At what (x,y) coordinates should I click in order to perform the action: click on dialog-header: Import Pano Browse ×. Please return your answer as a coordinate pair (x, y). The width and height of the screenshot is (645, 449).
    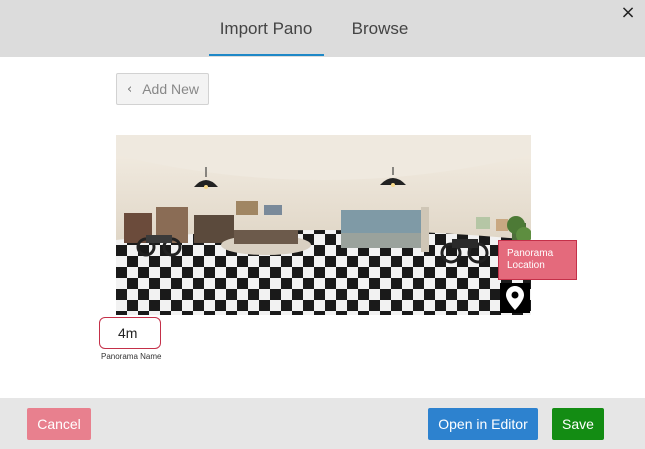
    Looking at the image, I should click on (322, 28).